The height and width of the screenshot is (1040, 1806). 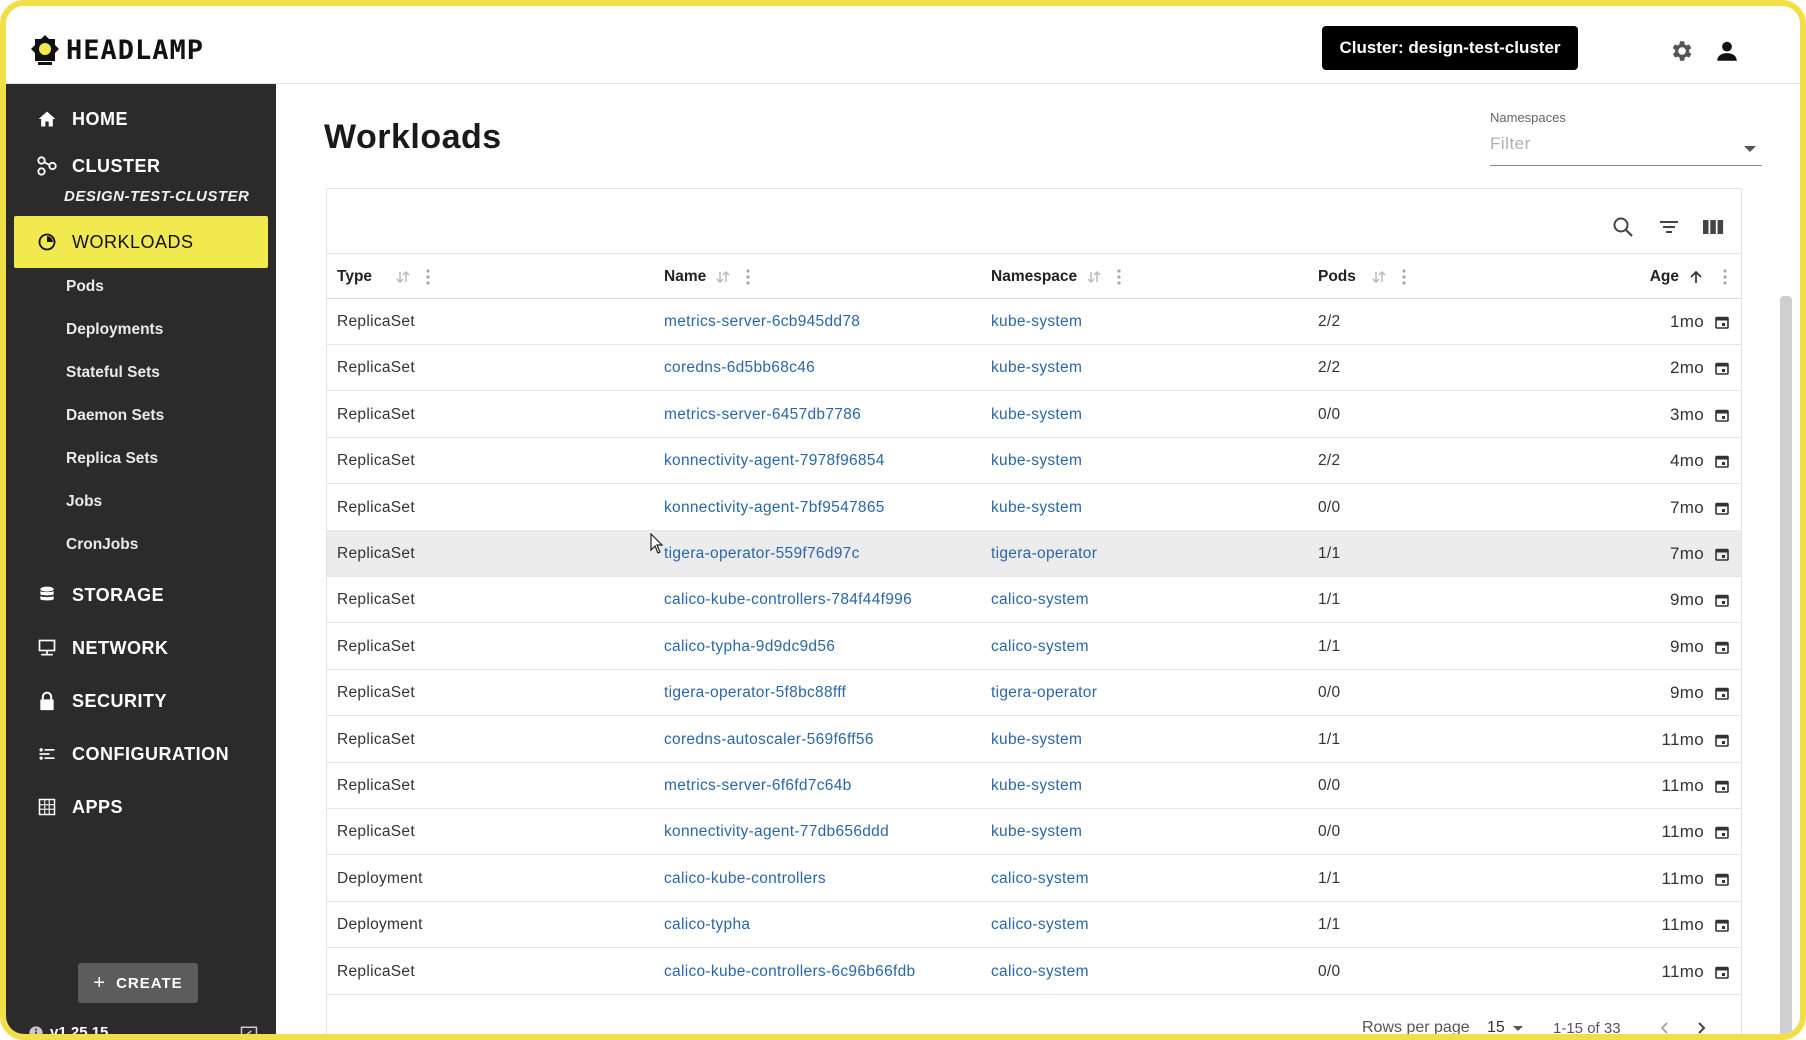 I want to click on headlamp-logo: HEADLAMP, so click(x=117, y=50).